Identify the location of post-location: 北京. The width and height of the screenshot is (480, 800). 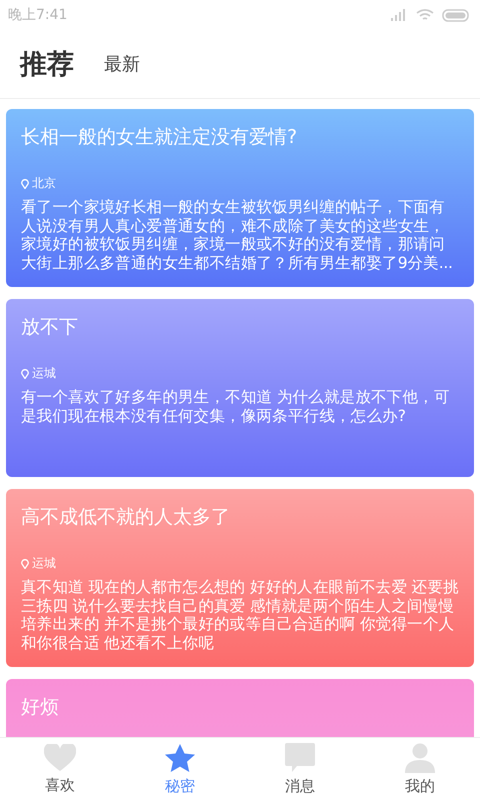
(44, 183).